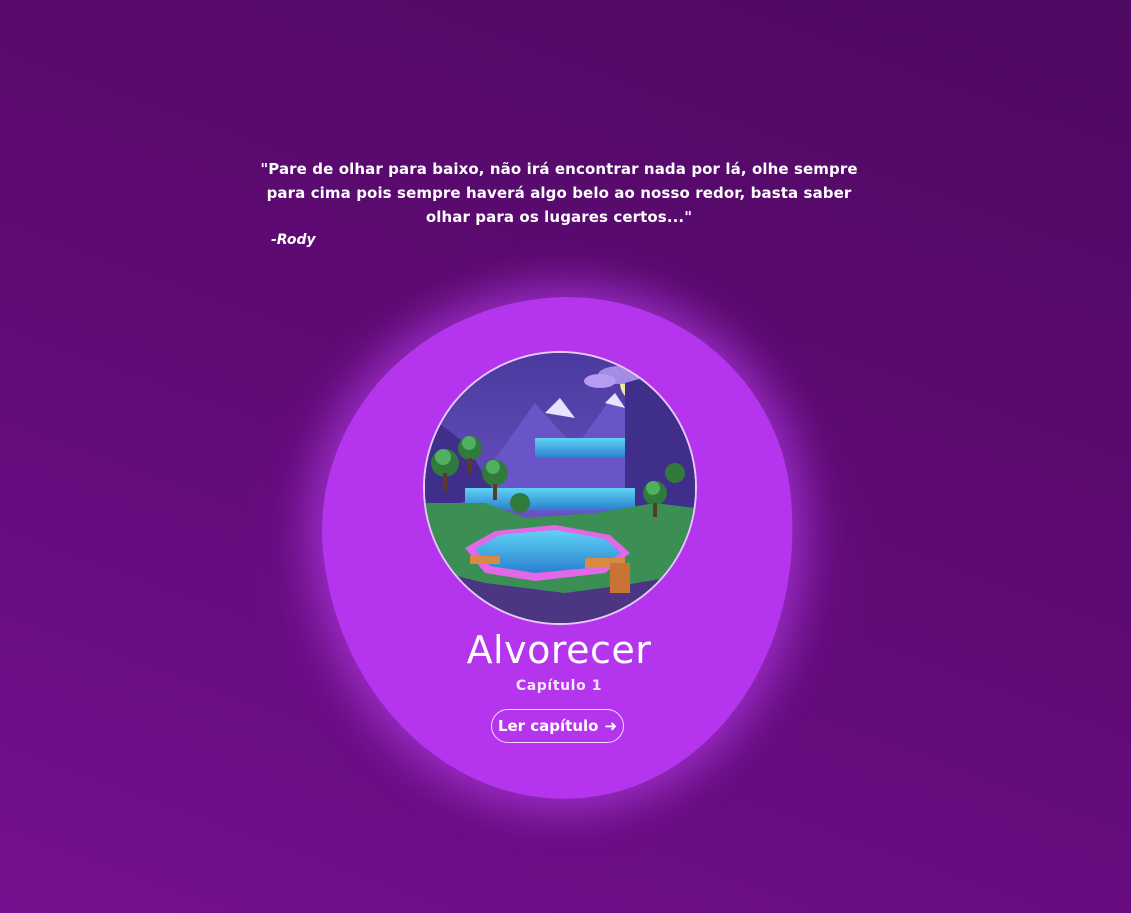 The image size is (1131, 913). Describe the element at coordinates (611, 726) in the screenshot. I see `arrow-right-icon: ➜` at that location.